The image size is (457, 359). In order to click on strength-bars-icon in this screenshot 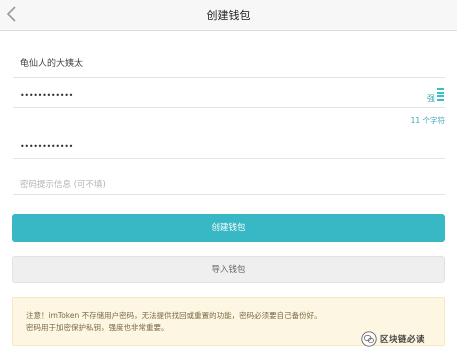, I will do `click(440, 95)`.